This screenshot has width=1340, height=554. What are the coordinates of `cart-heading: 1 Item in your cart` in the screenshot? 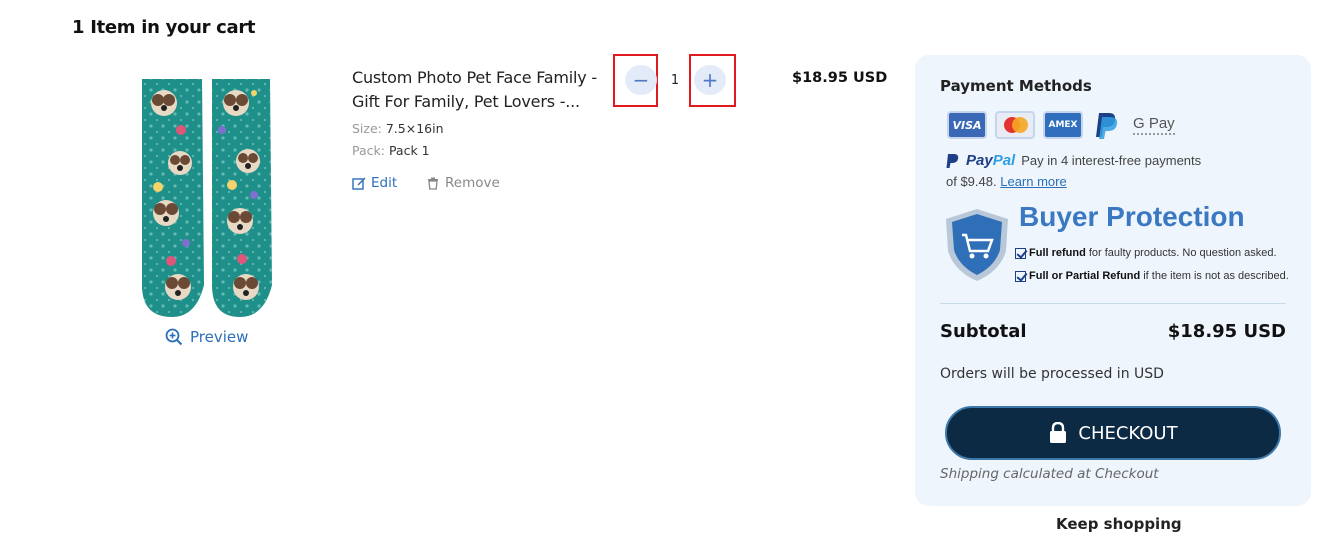 It's located at (164, 27).